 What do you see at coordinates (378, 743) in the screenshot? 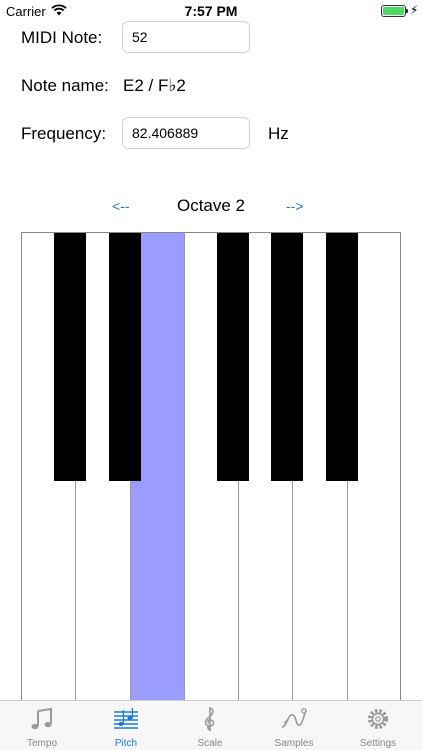
I see `tab-settings-label: Settings` at bounding box center [378, 743].